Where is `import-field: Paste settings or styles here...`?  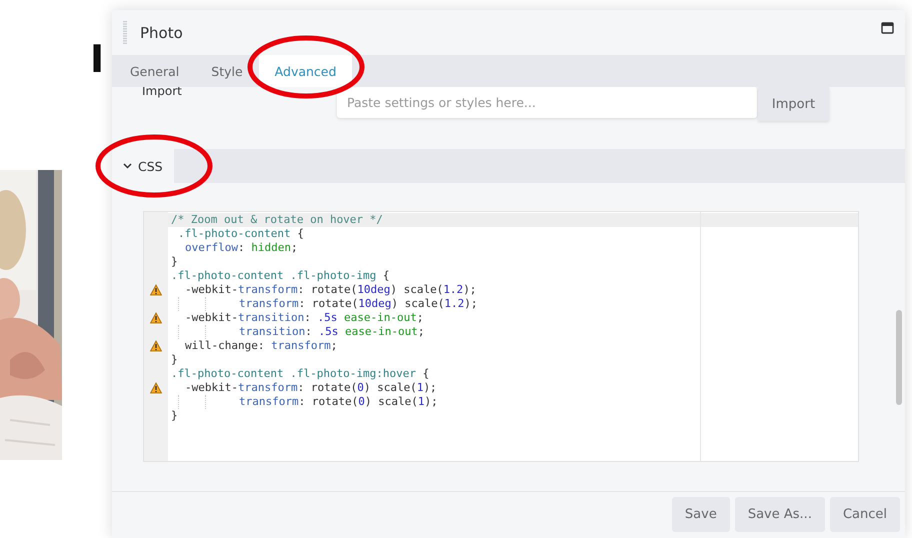
import-field: Paste settings or styles here... is located at coordinates (547, 102).